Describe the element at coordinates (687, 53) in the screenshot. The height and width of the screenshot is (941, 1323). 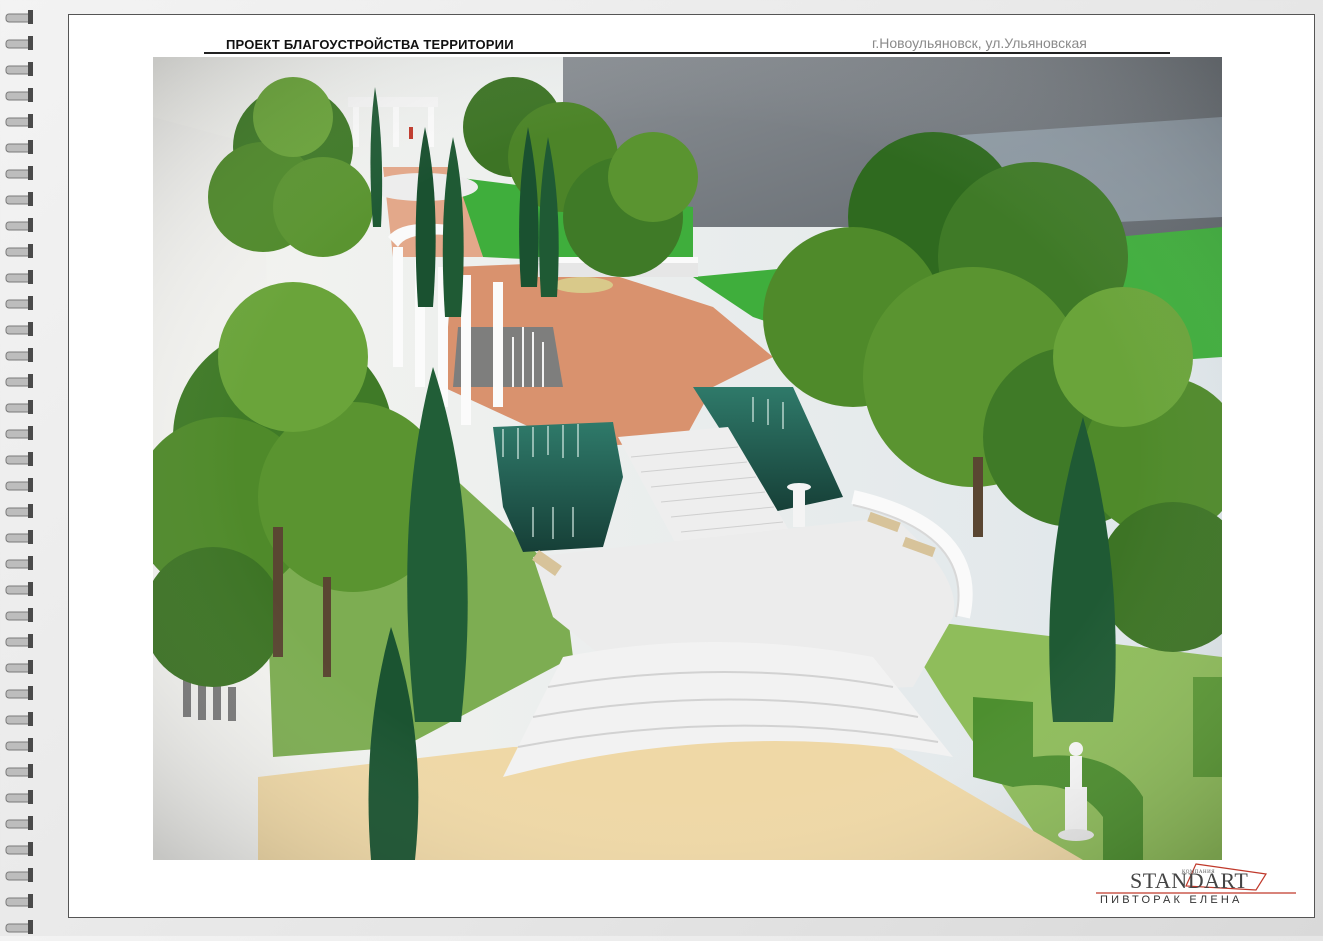
I see `title-underline` at that location.